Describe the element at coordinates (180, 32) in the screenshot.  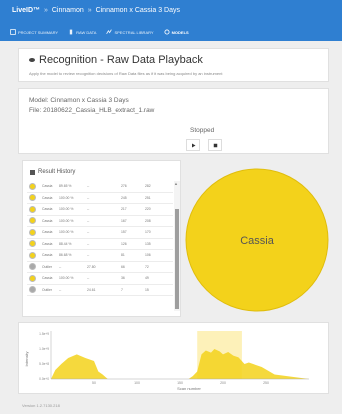
I see `tab-label: Models` at that location.